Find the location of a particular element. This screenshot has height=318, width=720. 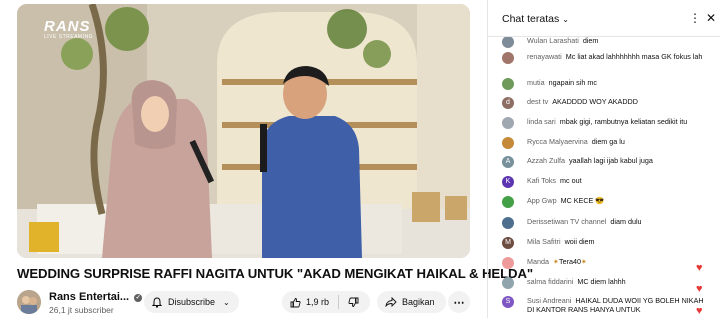

message-text: MC KECE is located at coordinates (577, 200).